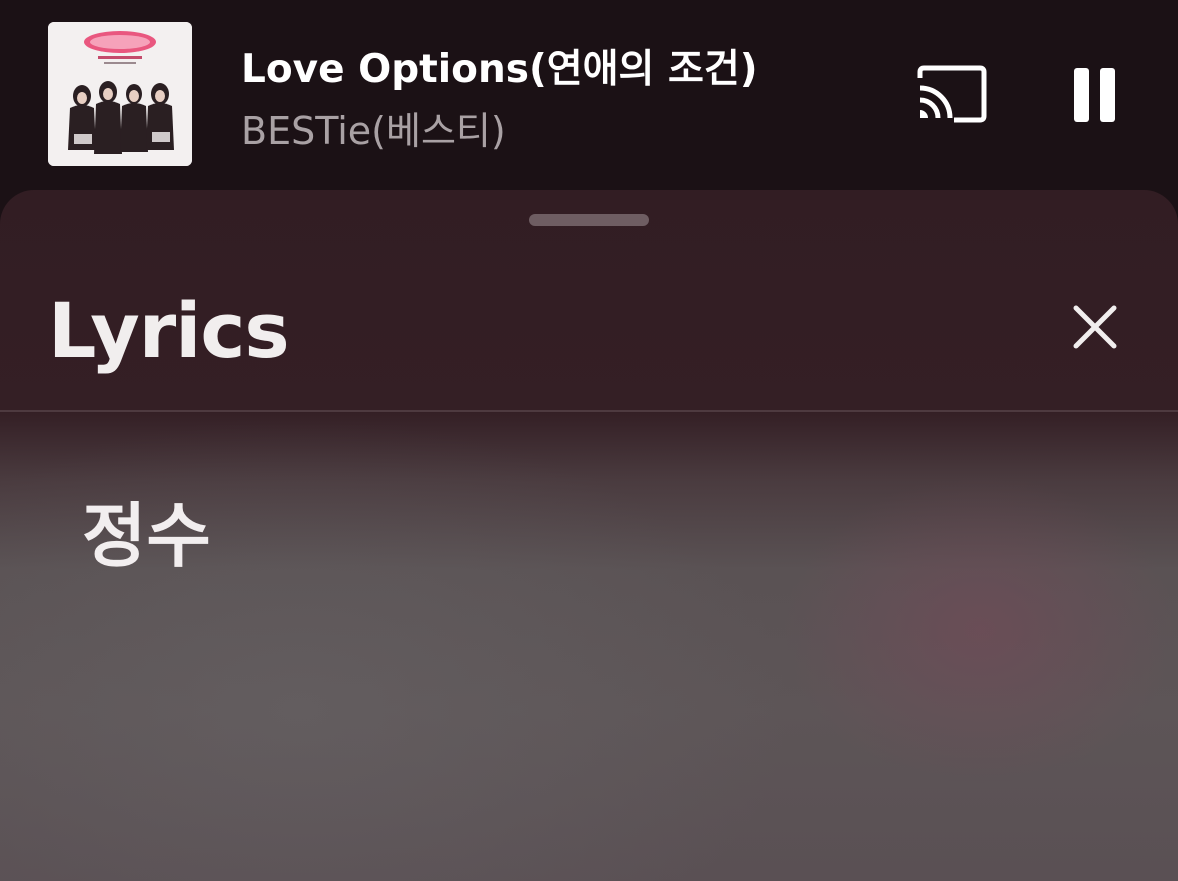 This screenshot has height=881, width=1178. What do you see at coordinates (499, 66) in the screenshot?
I see `track-title: Love Options(연애의 조건)` at bounding box center [499, 66].